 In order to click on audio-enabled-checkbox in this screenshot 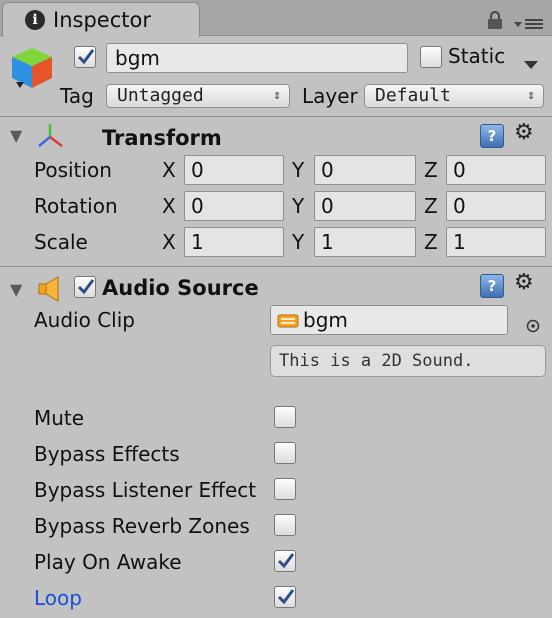, I will do `click(85, 287)`.